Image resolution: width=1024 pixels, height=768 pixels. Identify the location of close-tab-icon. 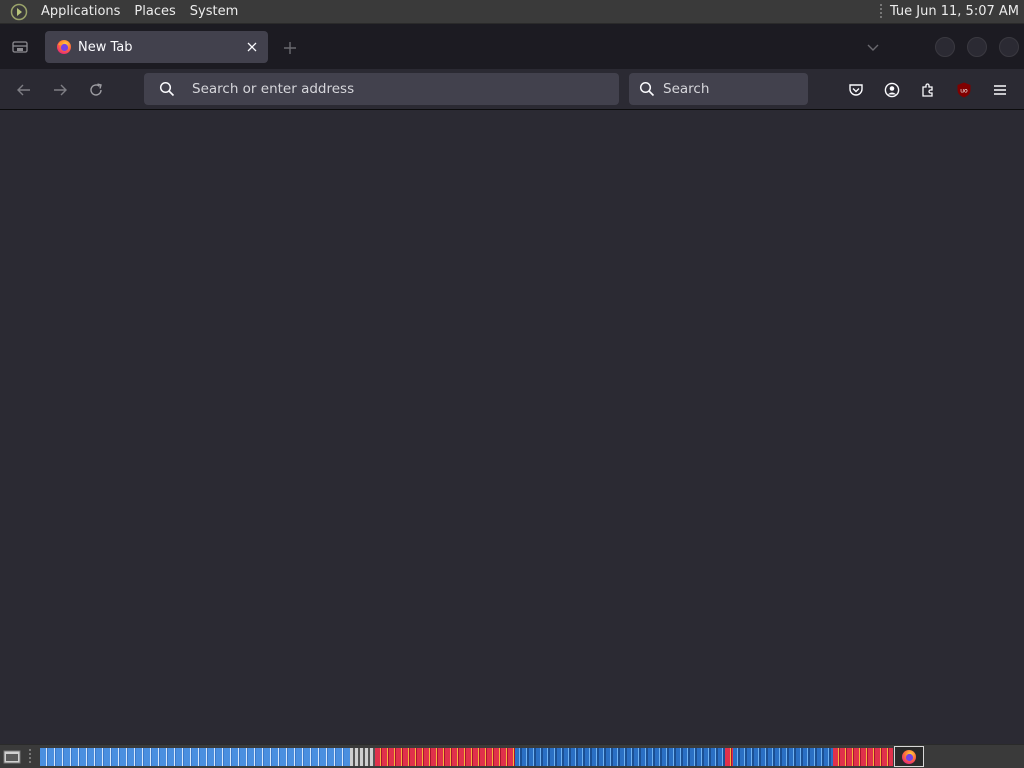
(252, 47).